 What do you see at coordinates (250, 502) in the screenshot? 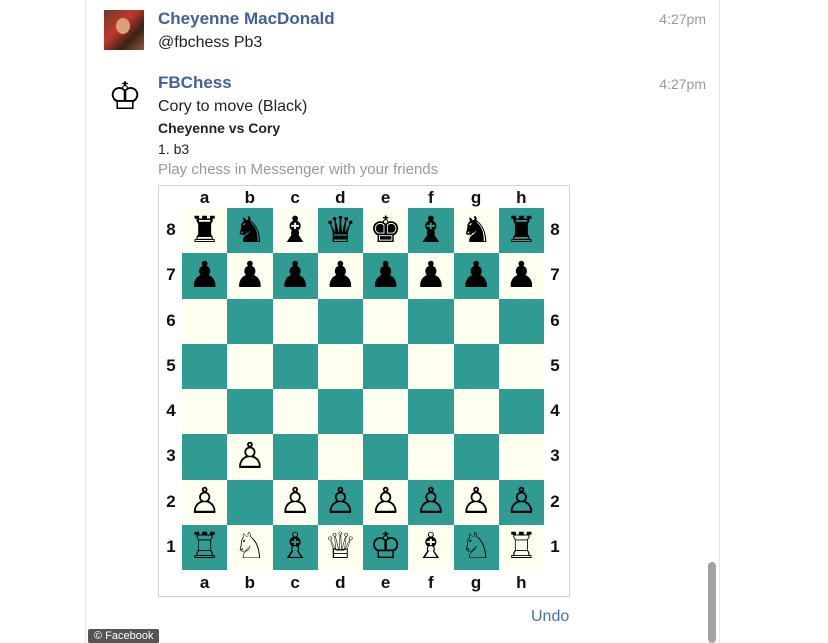
I see `square-b2` at bounding box center [250, 502].